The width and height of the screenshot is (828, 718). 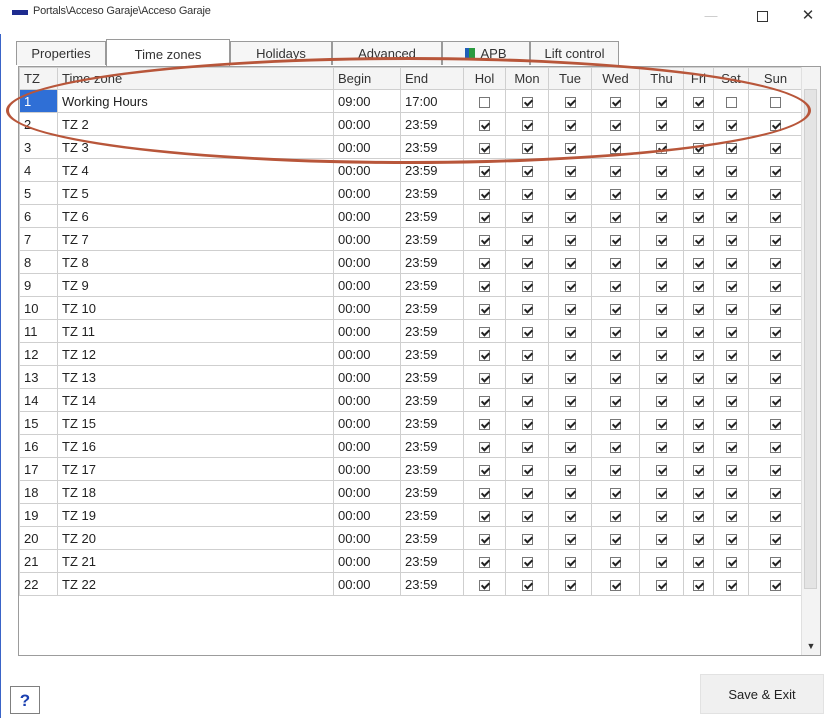 I want to click on table-row: 19 TZ 19 00:00 23:59, so click(x=411, y=515).